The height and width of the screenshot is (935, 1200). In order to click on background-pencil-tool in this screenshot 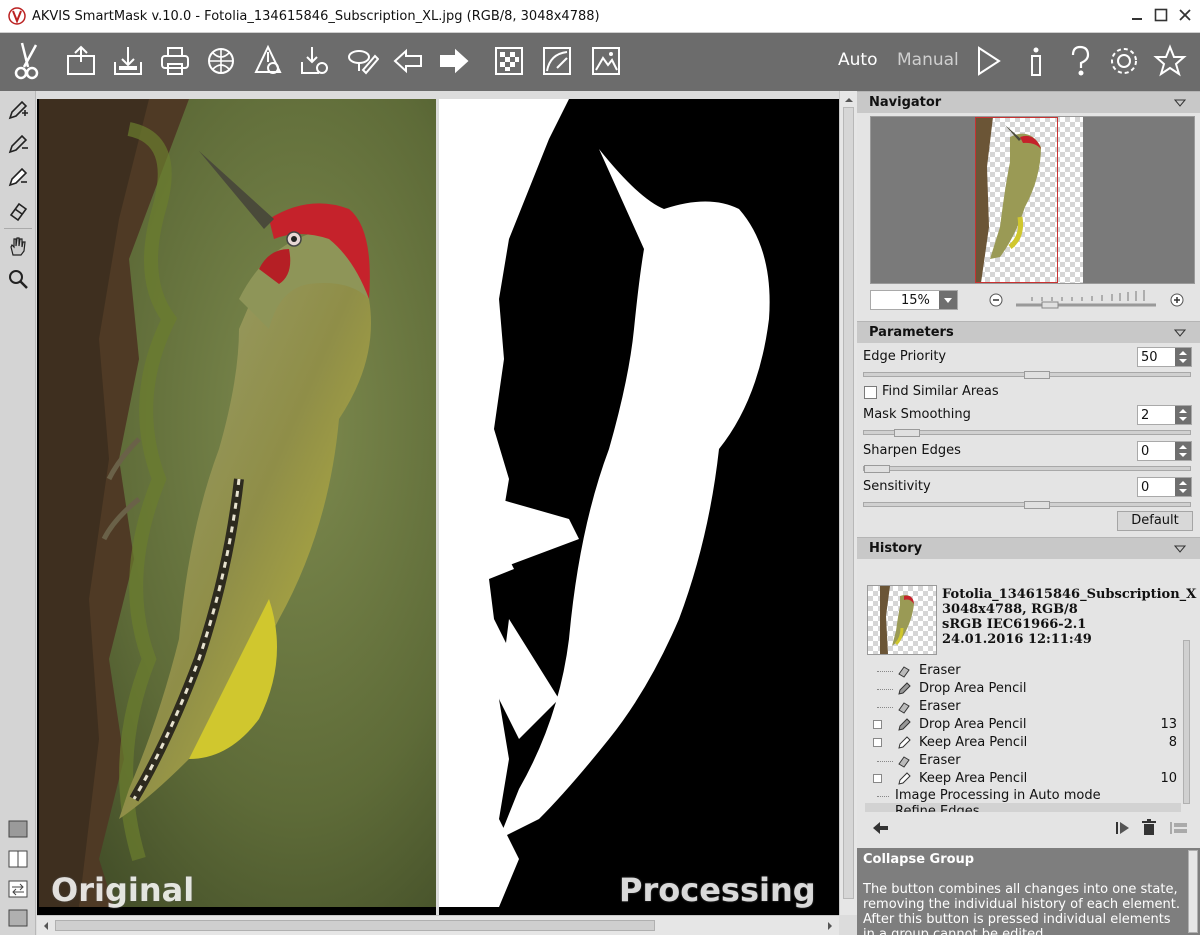, I will do `click(18, 177)`.